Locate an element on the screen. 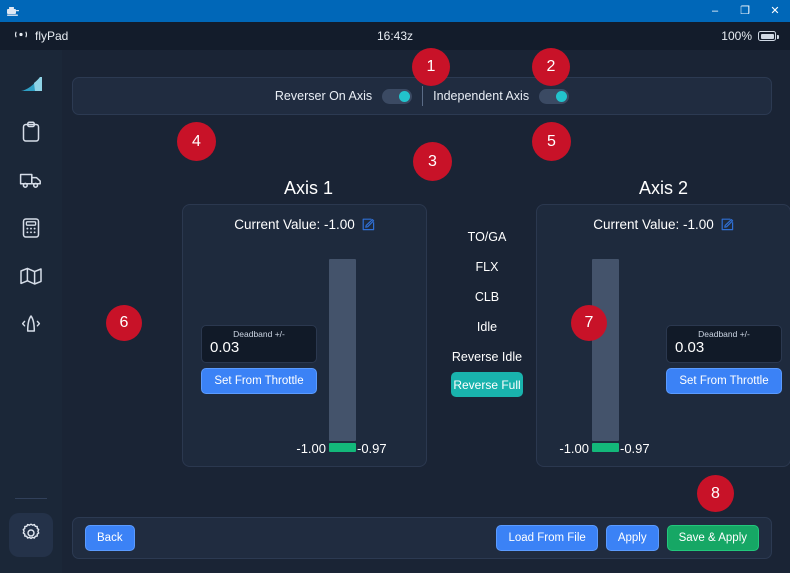  detent-item-flx: FLX is located at coordinates (487, 267).